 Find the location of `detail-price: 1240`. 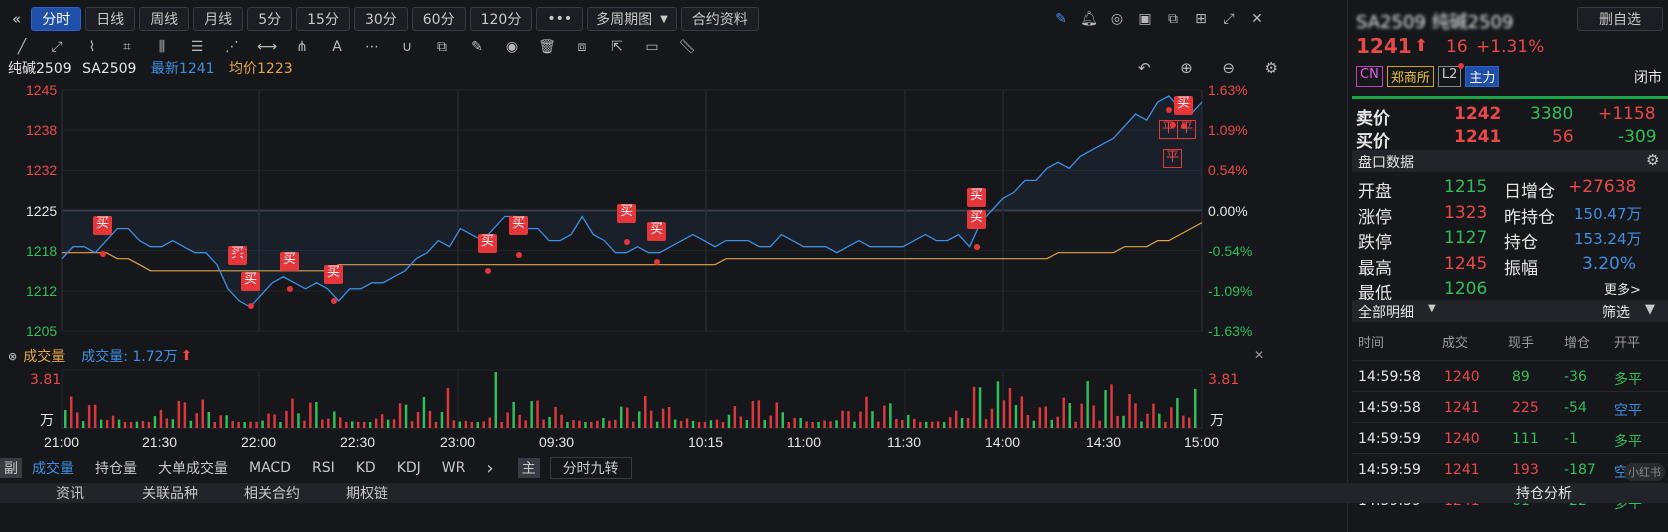

detail-price: 1240 is located at coordinates (1462, 377).